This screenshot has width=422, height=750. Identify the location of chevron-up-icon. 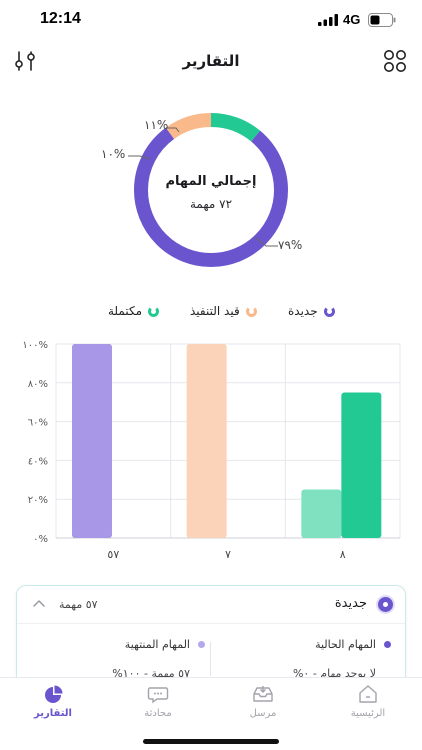
(39, 603).